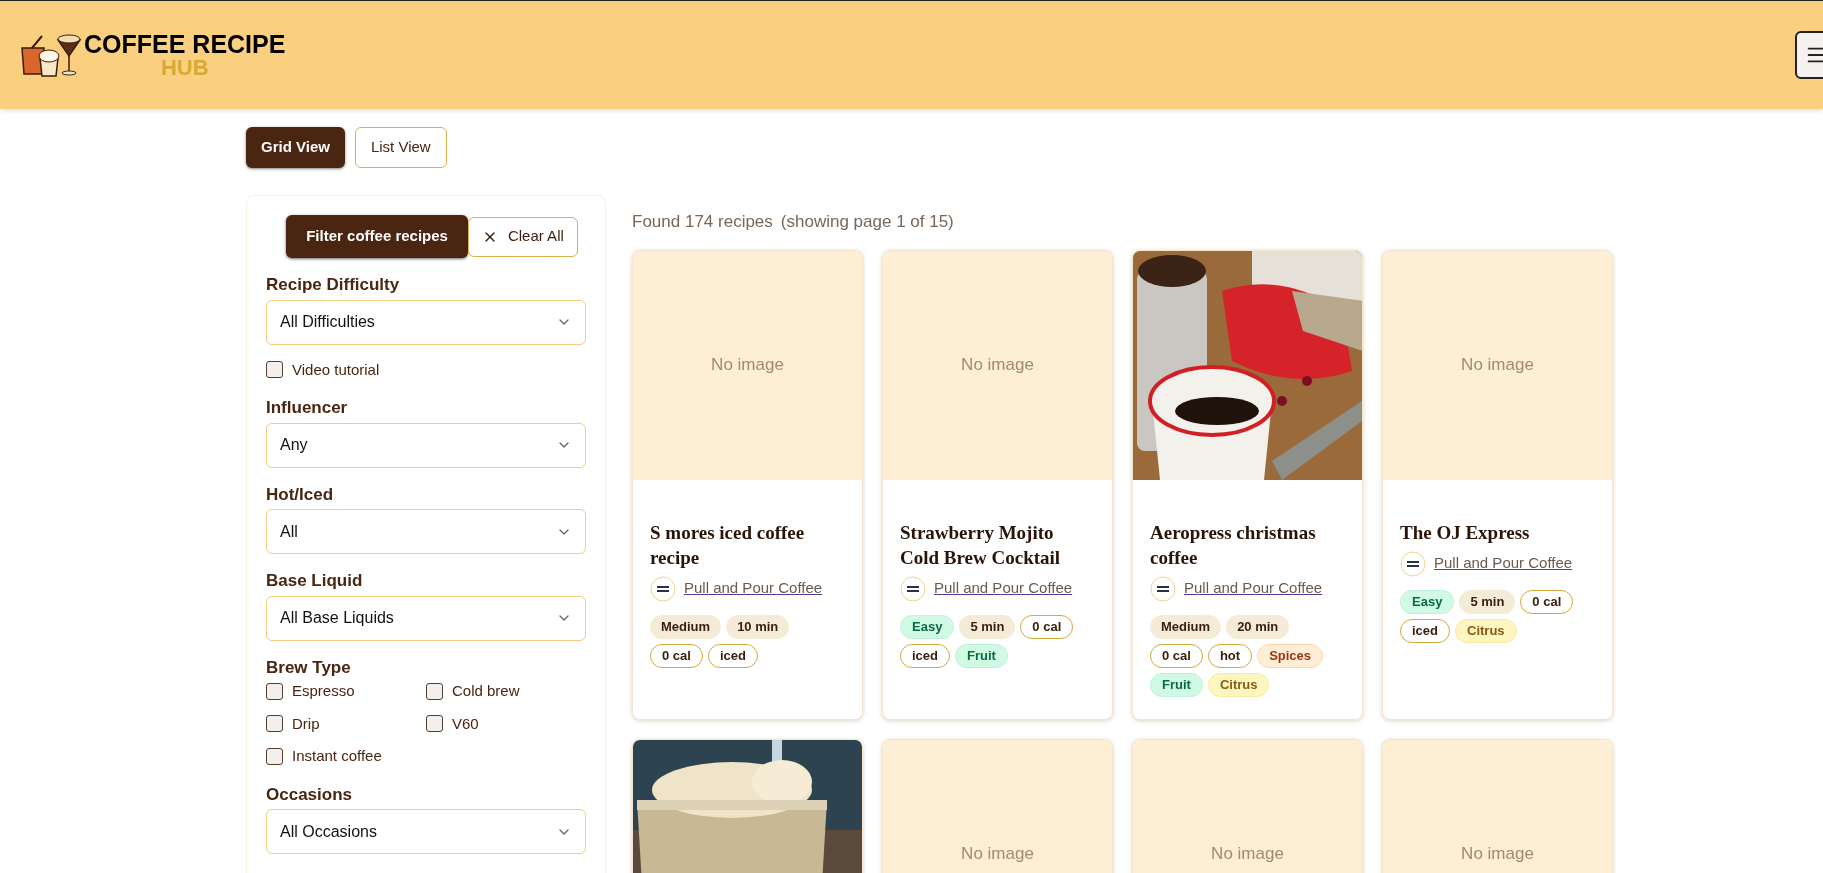 This screenshot has height=873, width=1823. Describe the element at coordinates (1258, 626) in the screenshot. I see `tag: 20 min` at that location.